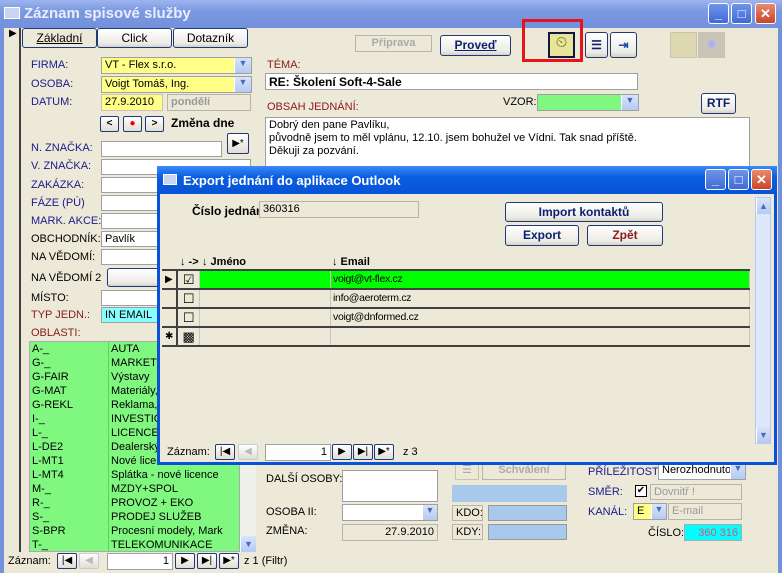  Describe the element at coordinates (641, 491) in the screenshot. I see `smer-checkbox: ✔` at that location.